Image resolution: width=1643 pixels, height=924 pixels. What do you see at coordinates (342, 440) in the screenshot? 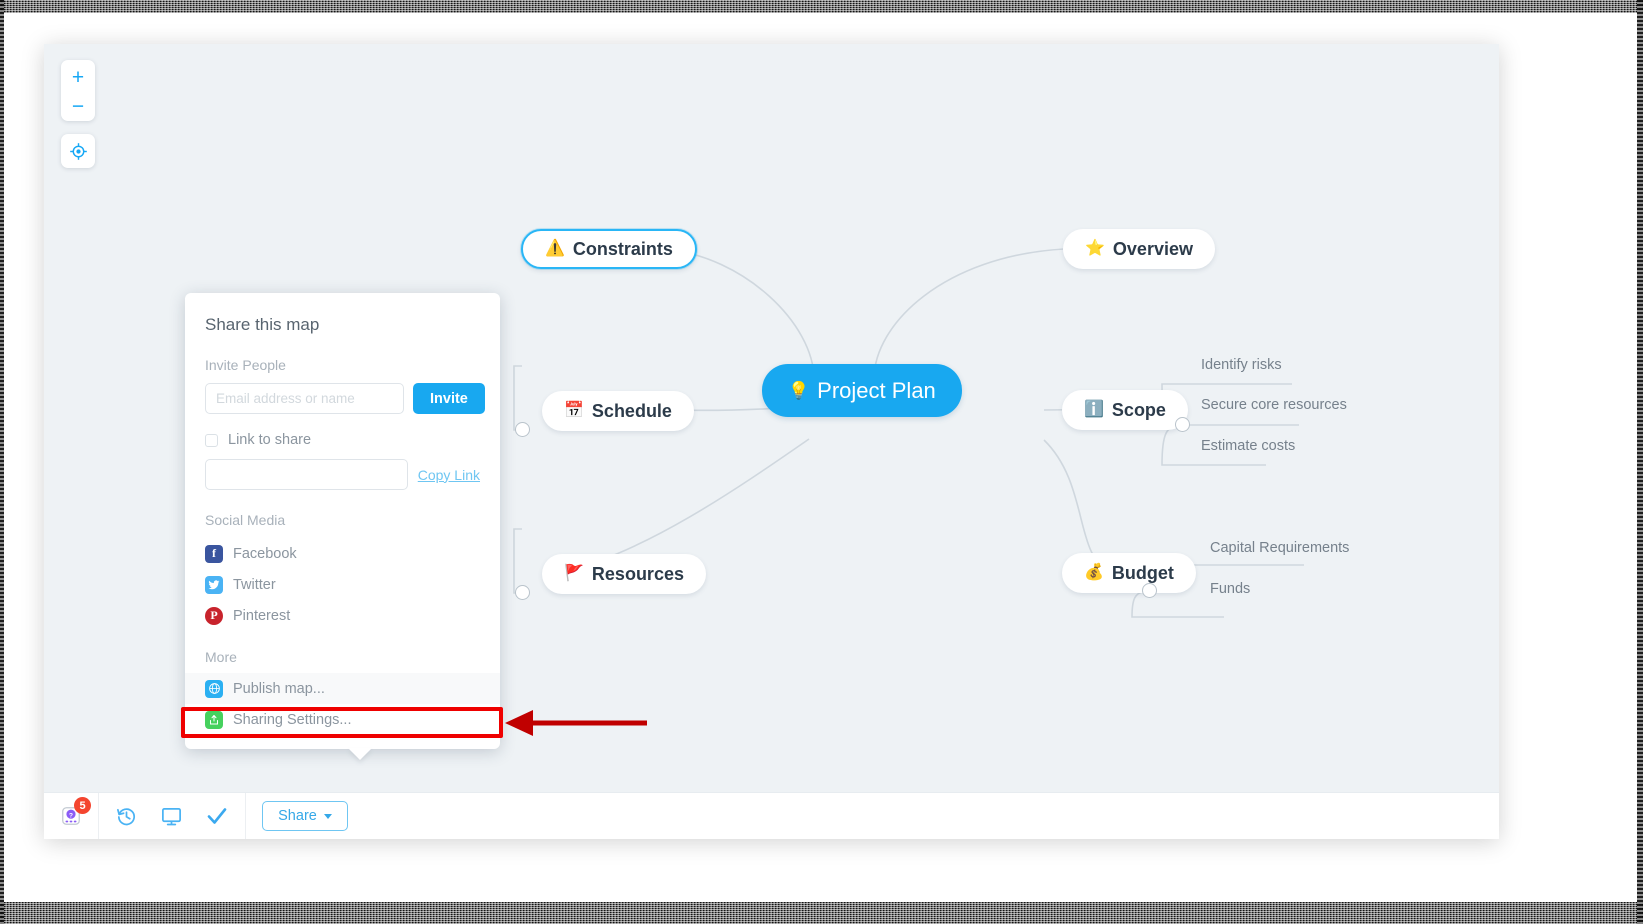
I see `link-to-share-row: Link to share` at bounding box center [342, 440].